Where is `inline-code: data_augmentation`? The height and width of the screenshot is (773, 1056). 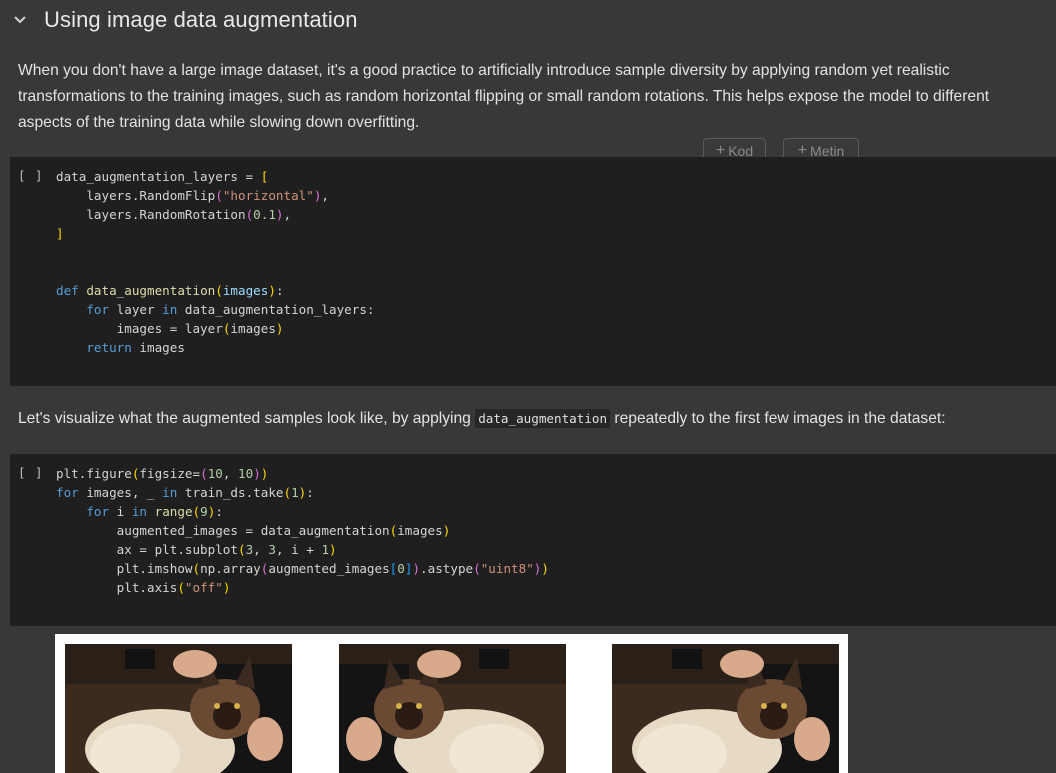
inline-code: data_augmentation is located at coordinates (543, 418).